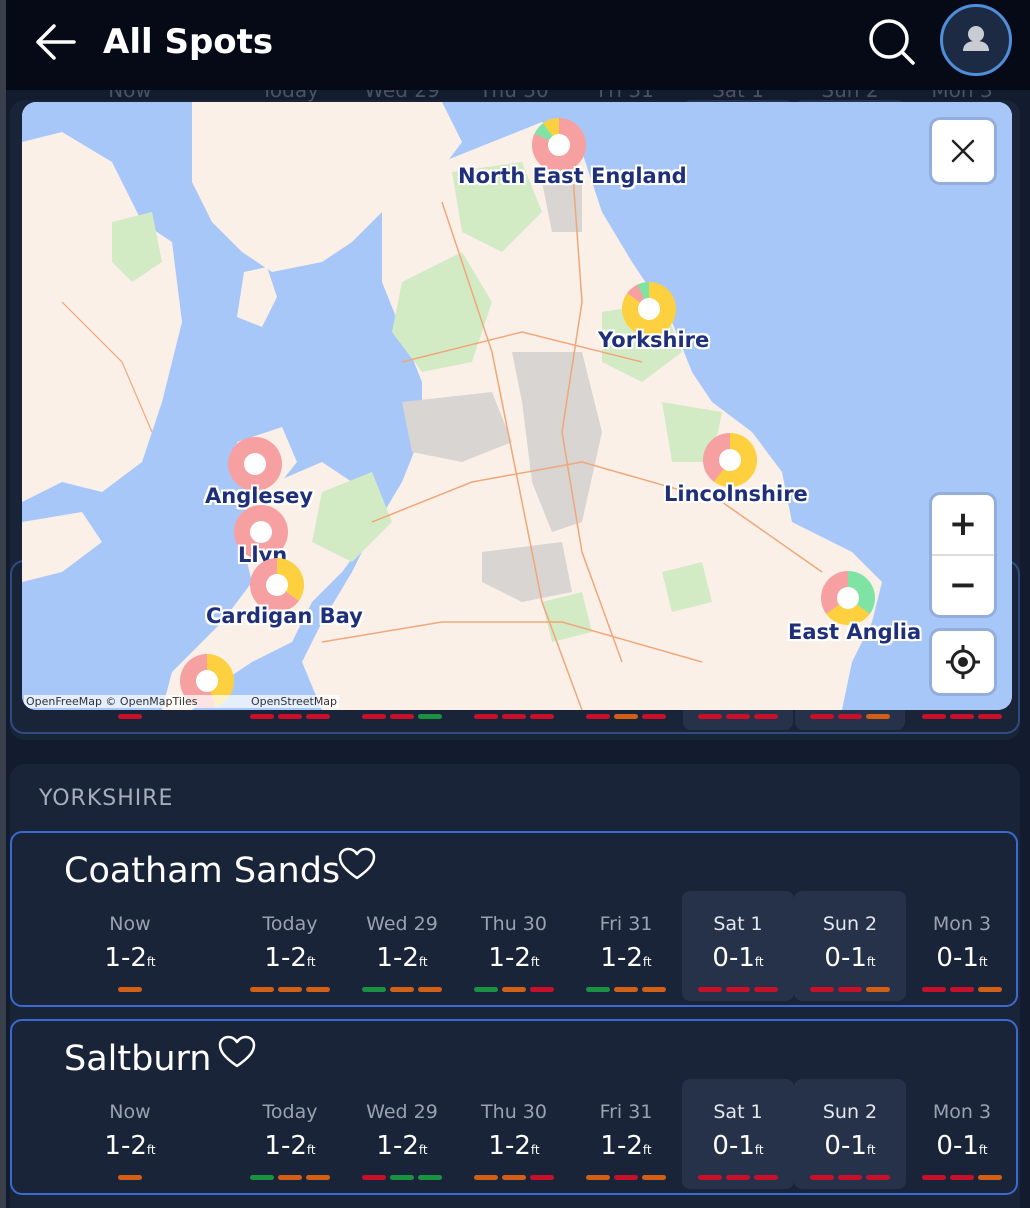 This screenshot has width=1030, height=1208. Describe the element at coordinates (106, 798) in the screenshot. I see `group-label: YORKSHIRE` at that location.